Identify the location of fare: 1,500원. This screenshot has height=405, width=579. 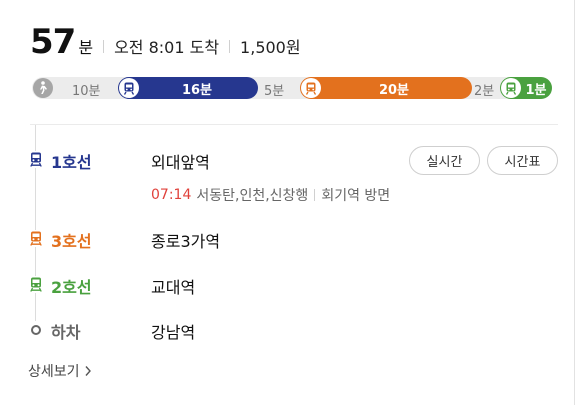
(270, 47).